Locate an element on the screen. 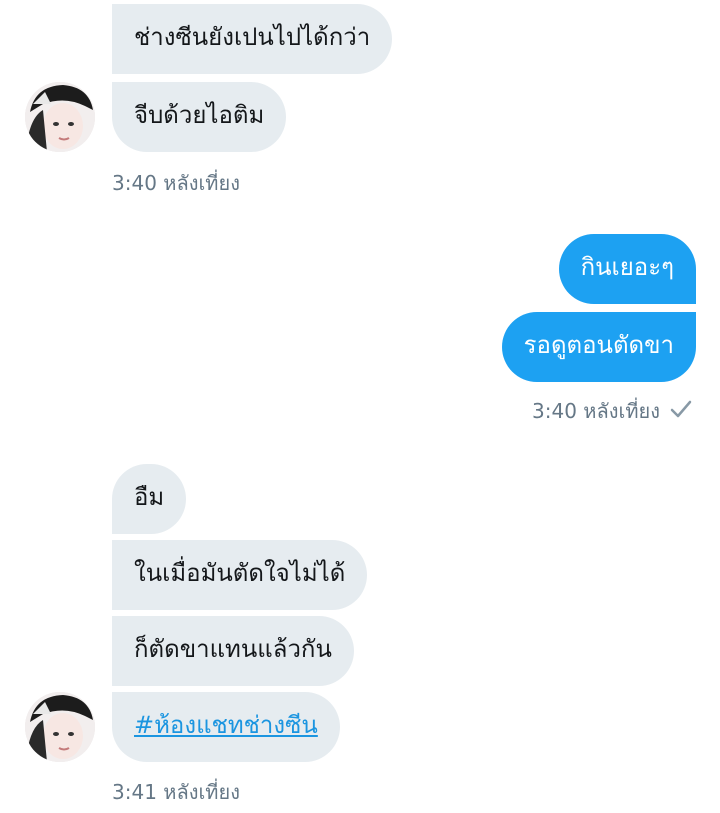  message-text: อืม is located at coordinates (149, 497).